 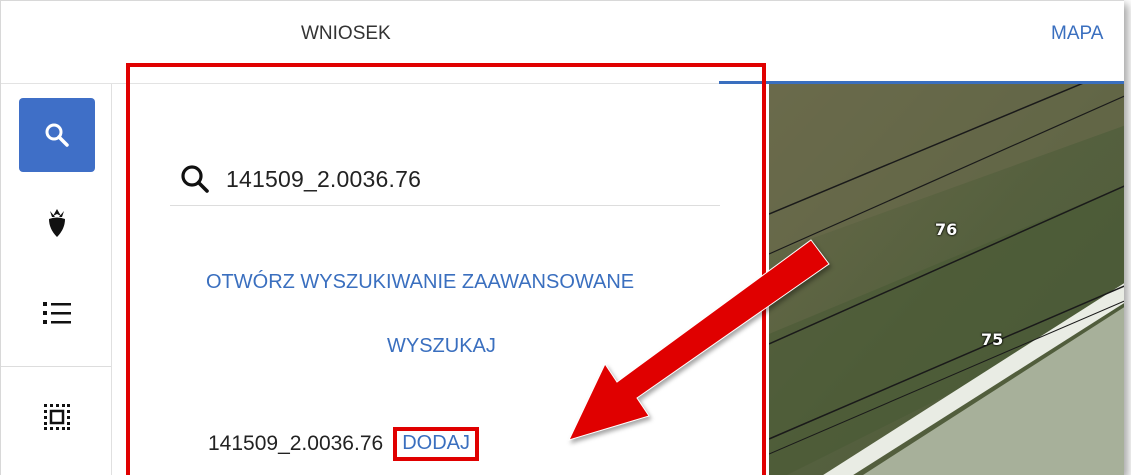 I want to click on search-input: 141509_2.0036.76, so click(x=323, y=179).